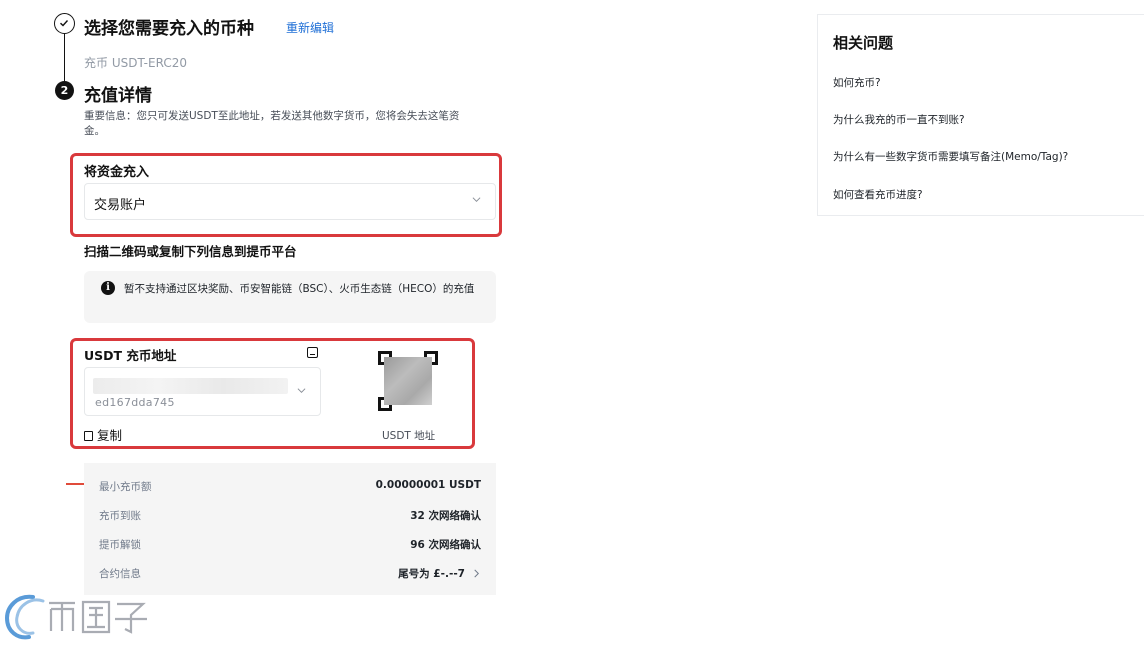 The width and height of the screenshot is (1144, 647). Describe the element at coordinates (272, 123) in the screenshot. I see `important-notice: 重要信息：您只可发送USDT至此地址，若发送其他数字货币，您将会失去这笔资金。` at that location.